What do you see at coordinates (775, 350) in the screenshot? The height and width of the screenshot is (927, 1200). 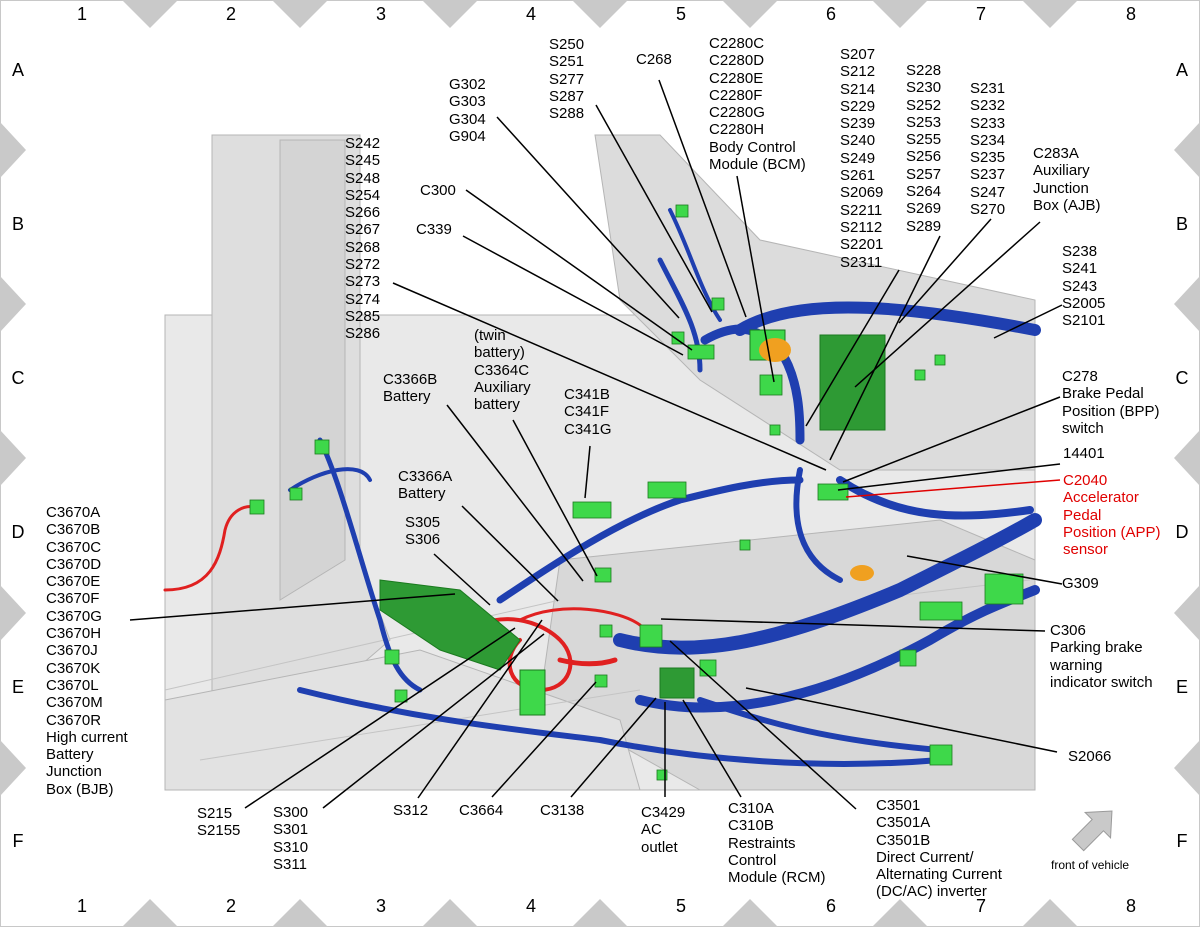 I see `bcm-ground` at bounding box center [775, 350].